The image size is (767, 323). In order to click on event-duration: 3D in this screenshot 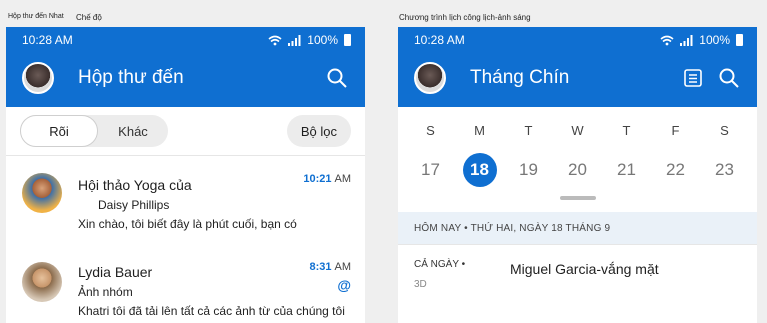, I will do `click(420, 284)`.